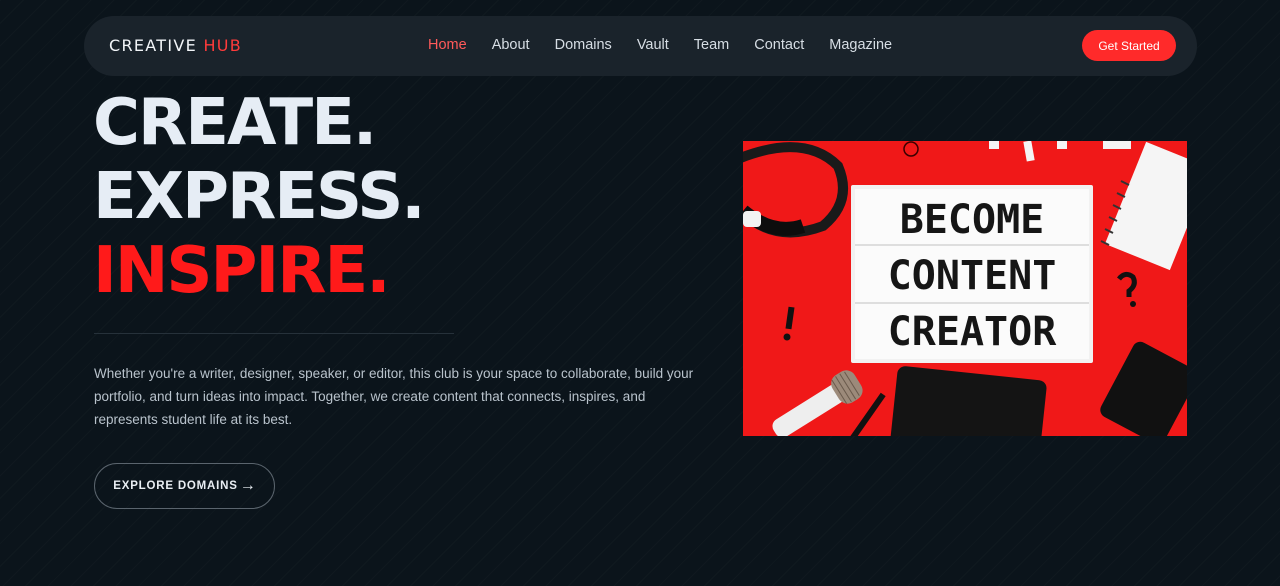  Describe the element at coordinates (860, 45) in the screenshot. I see `nav-item-magazine: Magazine` at that location.